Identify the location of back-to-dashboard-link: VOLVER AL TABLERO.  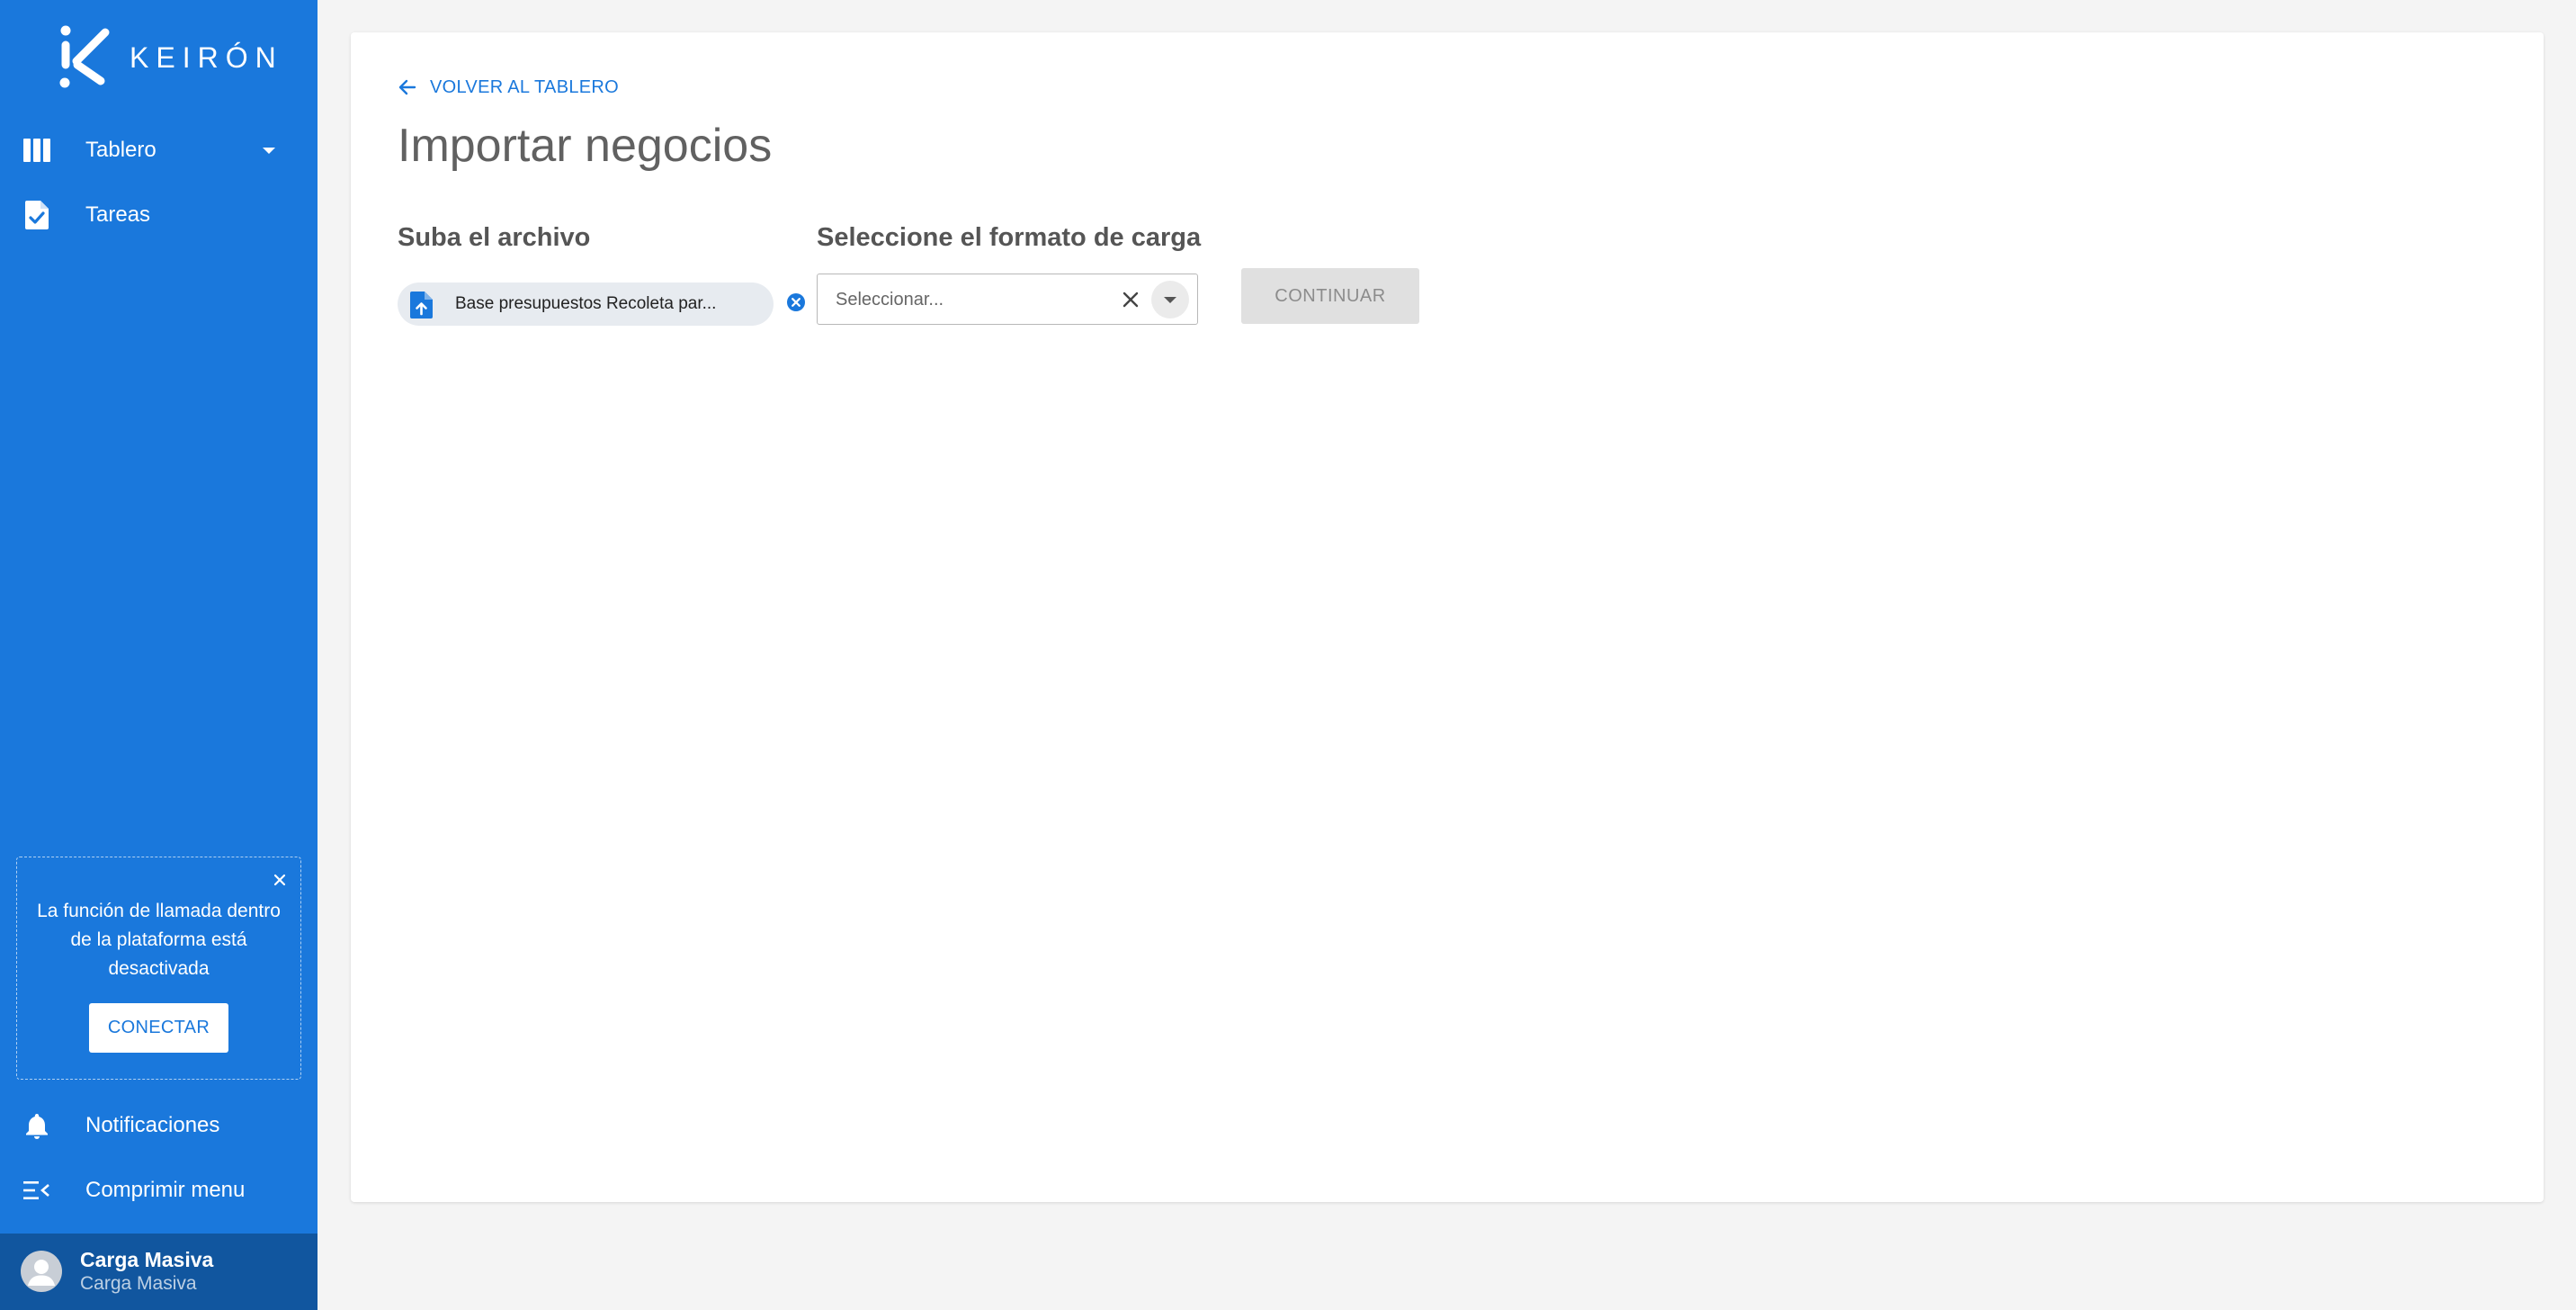
(508, 87).